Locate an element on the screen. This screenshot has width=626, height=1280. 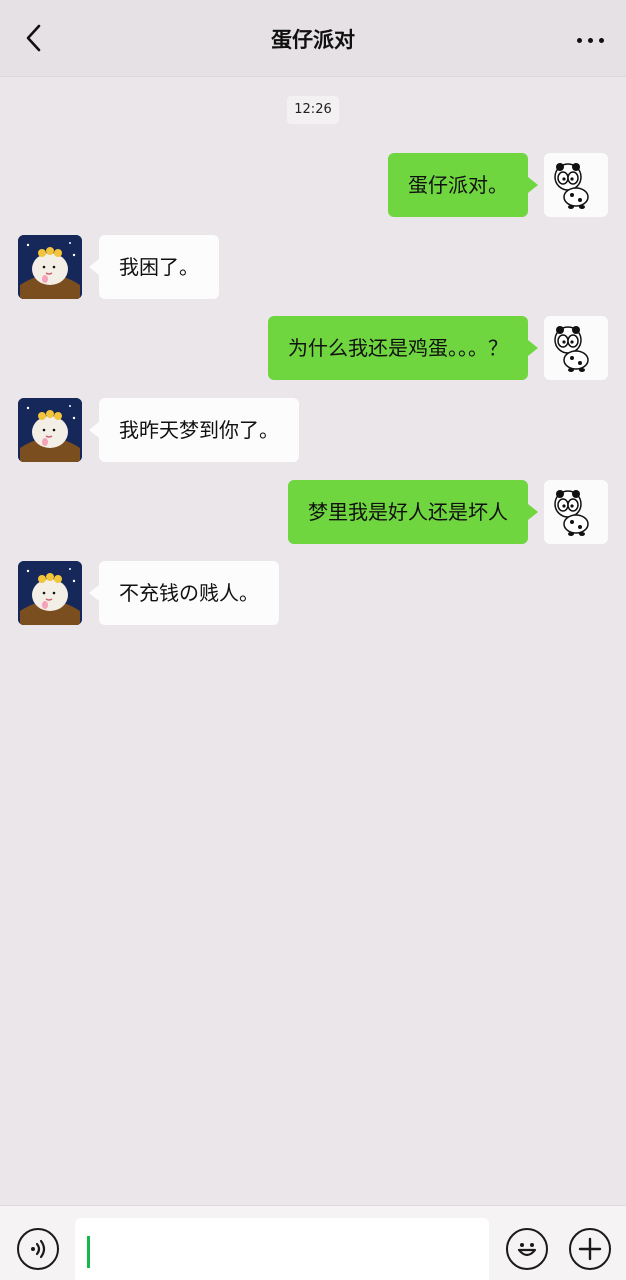
received-message-bubble: 我昨天梦到你了。 is located at coordinates (194, 430).